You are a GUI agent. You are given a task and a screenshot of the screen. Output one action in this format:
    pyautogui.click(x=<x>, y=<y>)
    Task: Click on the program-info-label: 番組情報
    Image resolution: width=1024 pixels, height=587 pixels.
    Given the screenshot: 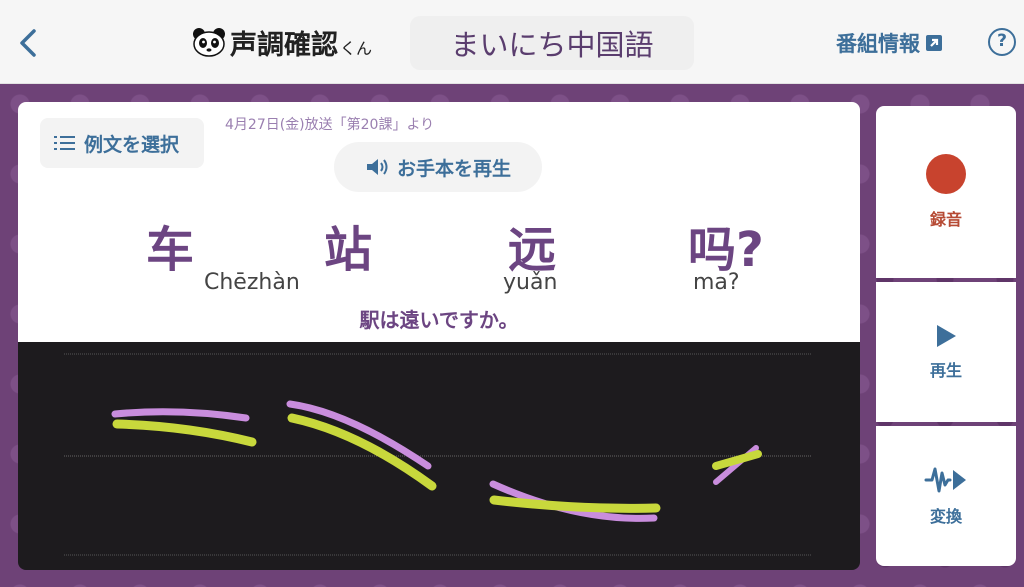 What is the action you would take?
    pyautogui.click(x=878, y=44)
    